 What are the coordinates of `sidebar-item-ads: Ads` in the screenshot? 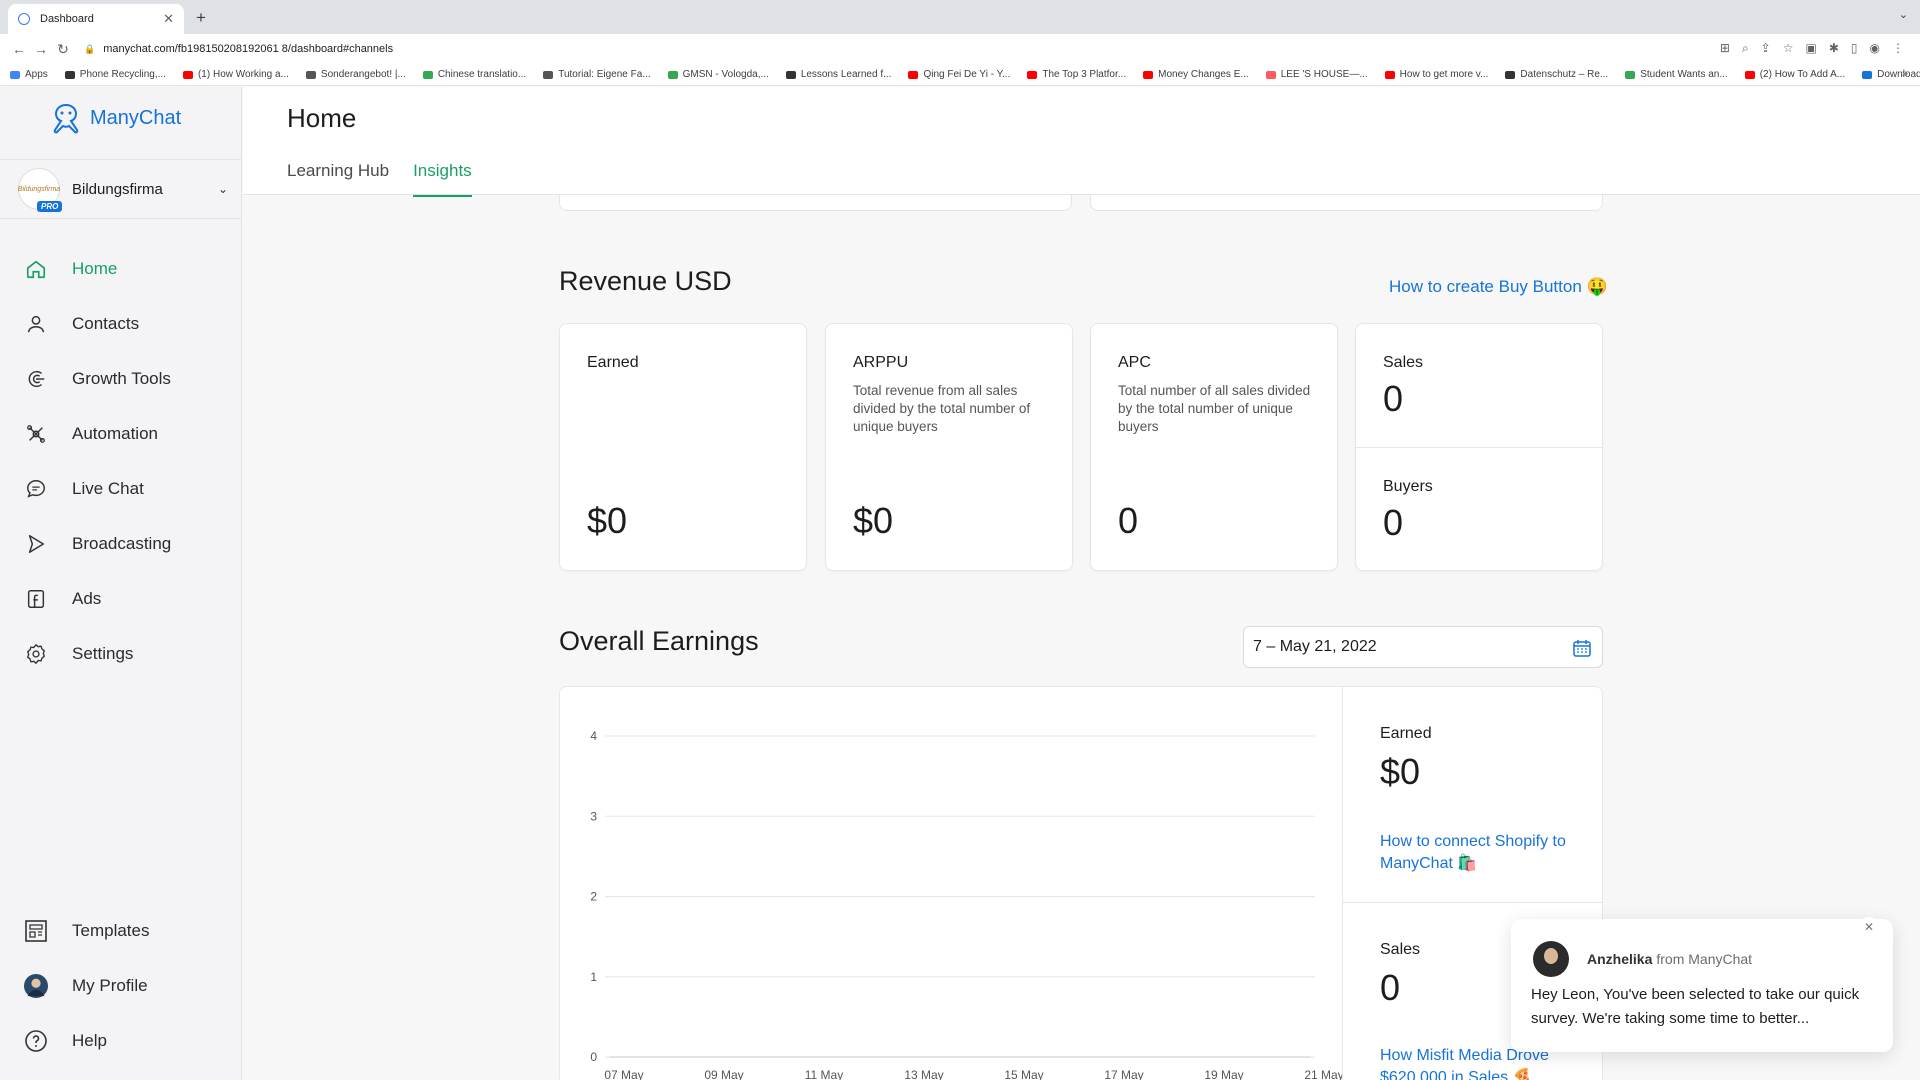 It's located at (121, 598).